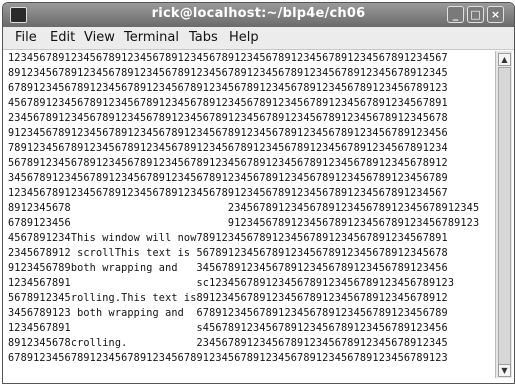  I want to click on menu-bar: File Edit View Terminal Tabs Help, so click(258, 38).